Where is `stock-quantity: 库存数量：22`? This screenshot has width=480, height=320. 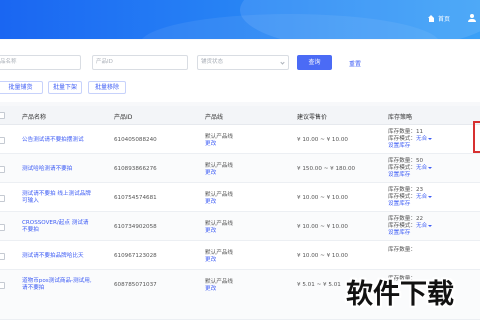 stock-quantity: 库存数量：22 is located at coordinates (406, 219).